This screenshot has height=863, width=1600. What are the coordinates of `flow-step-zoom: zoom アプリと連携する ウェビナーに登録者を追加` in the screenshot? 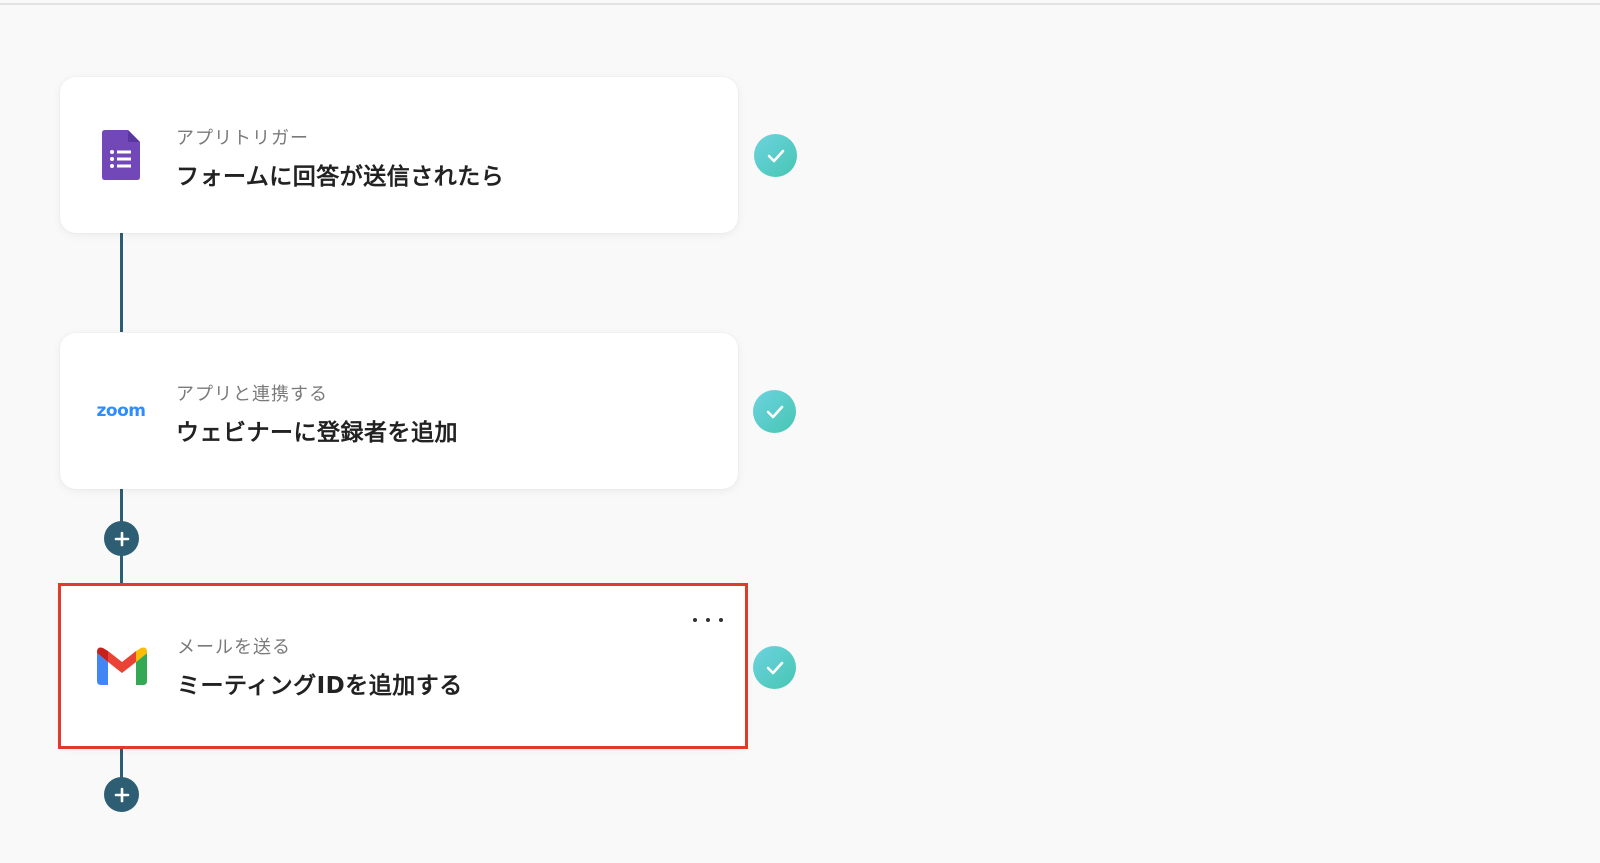 It's located at (399, 411).